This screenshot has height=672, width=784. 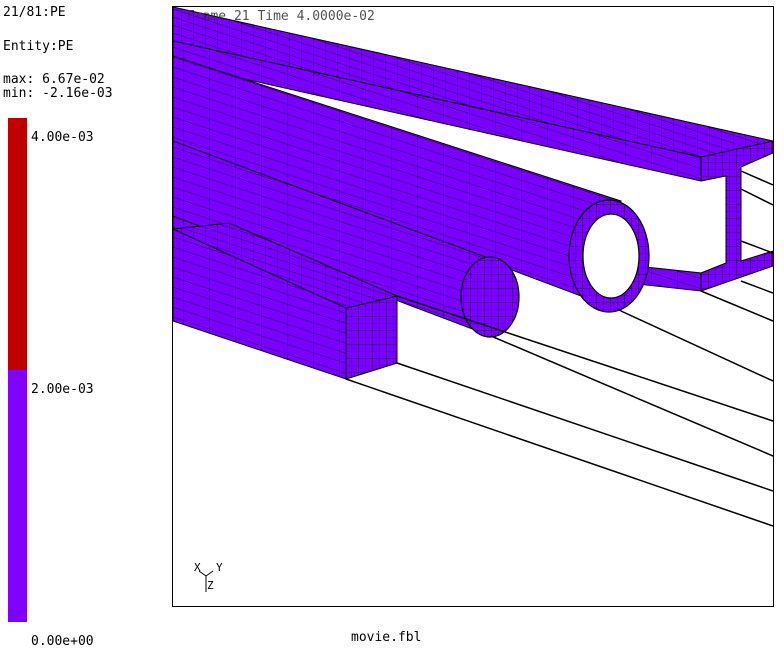 I want to click on filename-label: movie.fbl, so click(x=386, y=637).